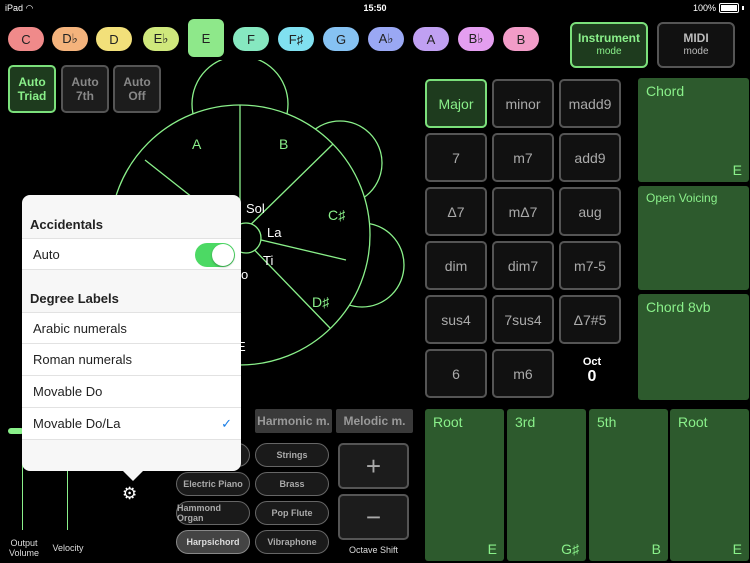  I want to click on chord-quality-button: m7-5, so click(590, 265).